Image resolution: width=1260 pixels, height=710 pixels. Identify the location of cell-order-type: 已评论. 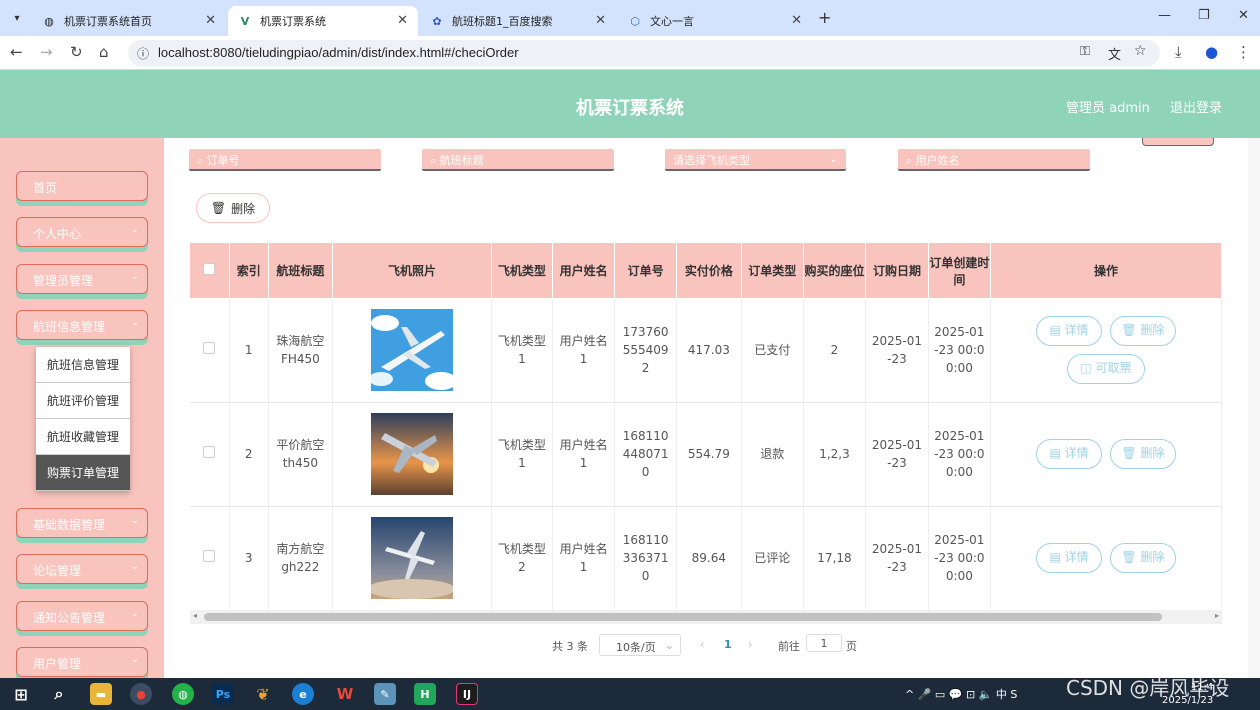
(772, 558).